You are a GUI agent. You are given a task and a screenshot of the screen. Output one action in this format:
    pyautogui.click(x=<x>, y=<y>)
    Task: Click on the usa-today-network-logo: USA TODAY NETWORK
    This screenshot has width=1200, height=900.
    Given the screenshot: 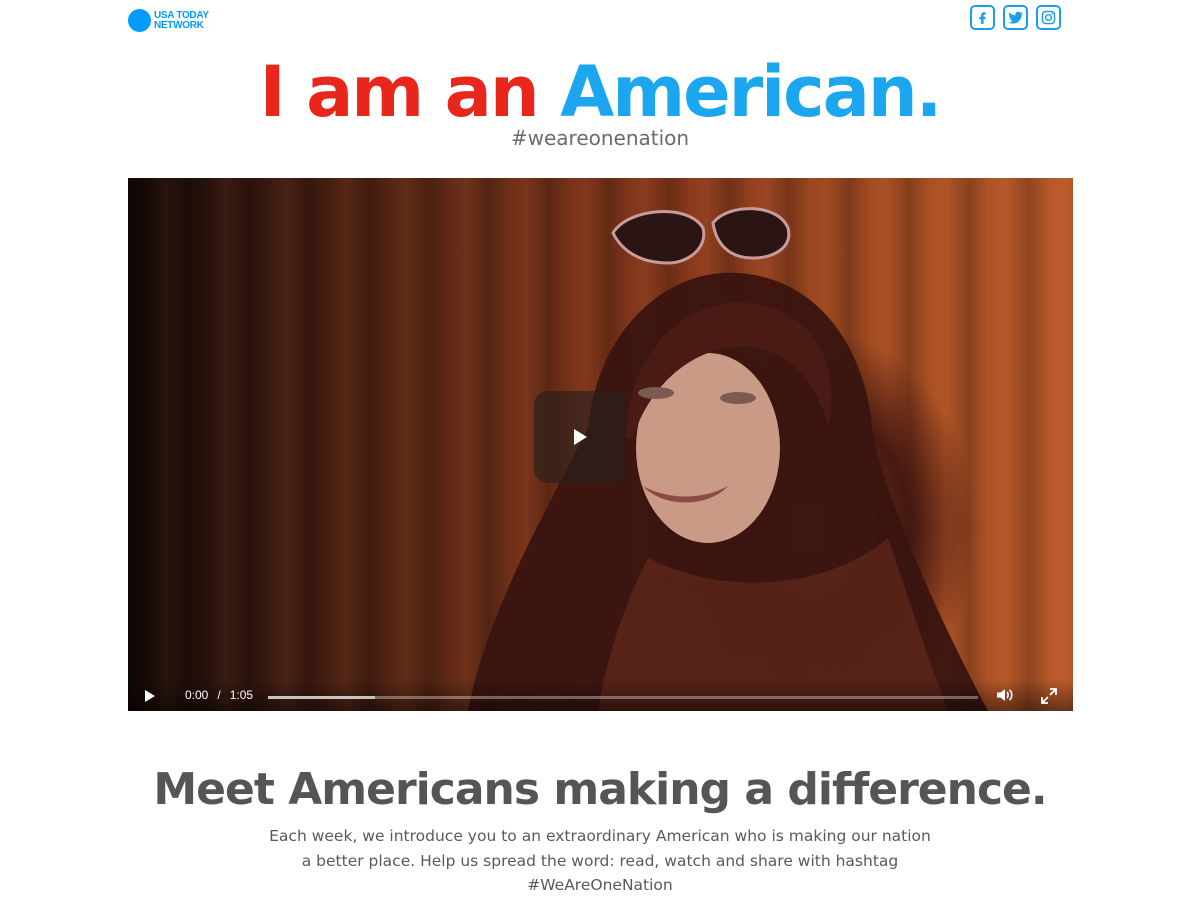 What is the action you would take?
    pyautogui.click(x=168, y=20)
    